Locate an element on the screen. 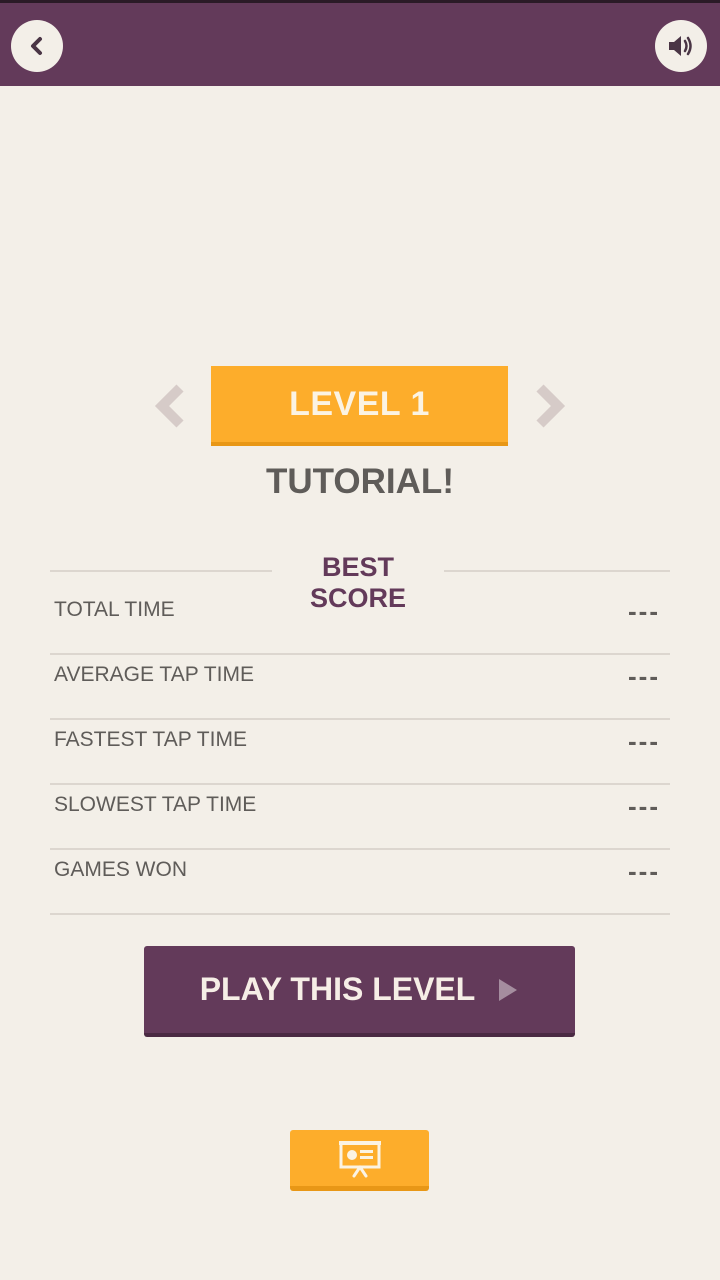 The width and height of the screenshot is (720, 1280). play-button-label: PLAY THIS LEVEL is located at coordinates (337, 989).